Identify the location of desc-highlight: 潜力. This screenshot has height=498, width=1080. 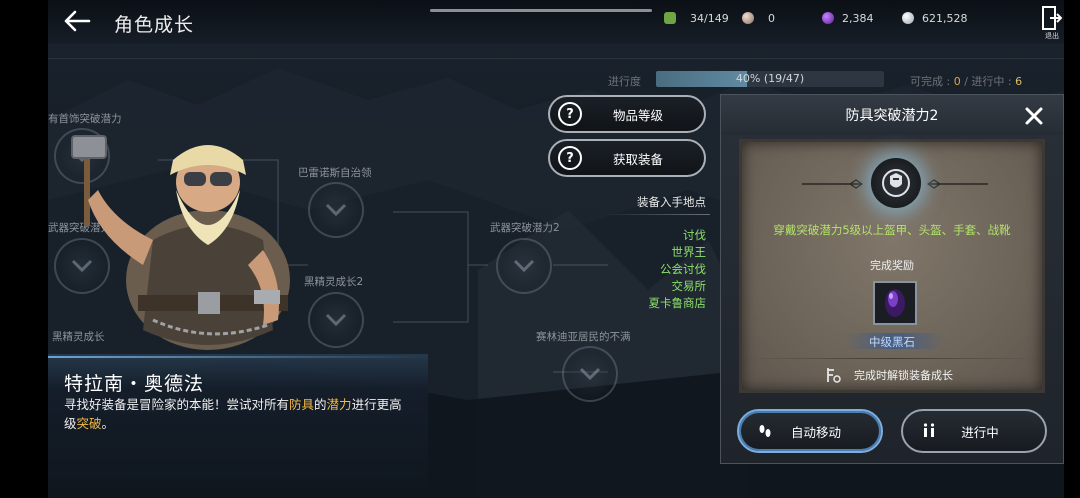
(339, 404).